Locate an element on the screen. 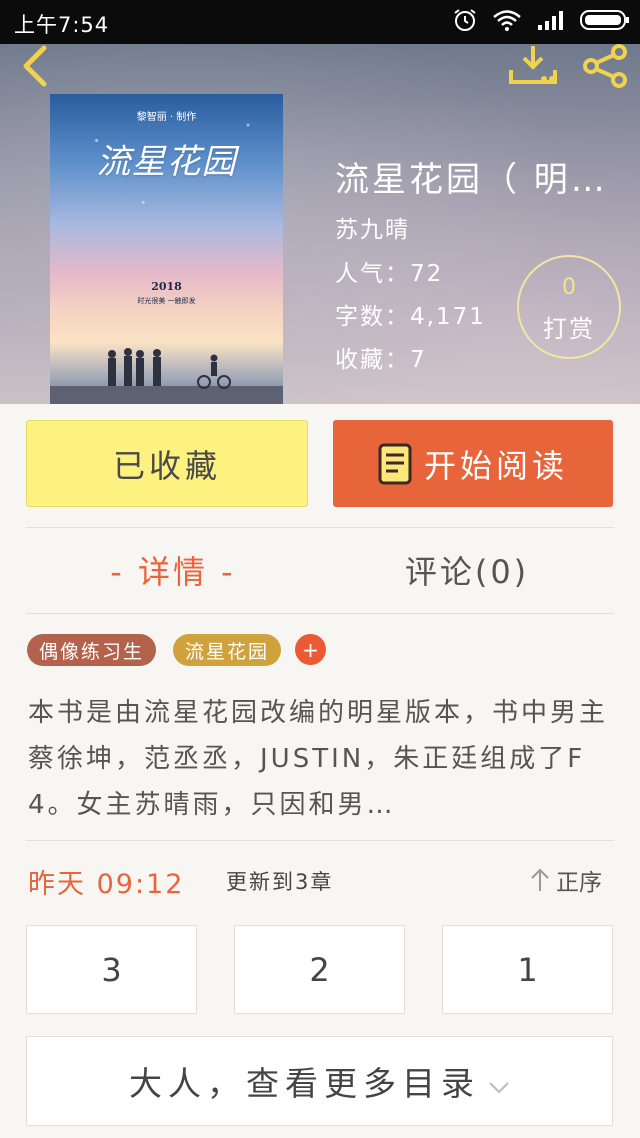 This screenshot has height=1138, width=640. add-tag-button: + is located at coordinates (310, 649).